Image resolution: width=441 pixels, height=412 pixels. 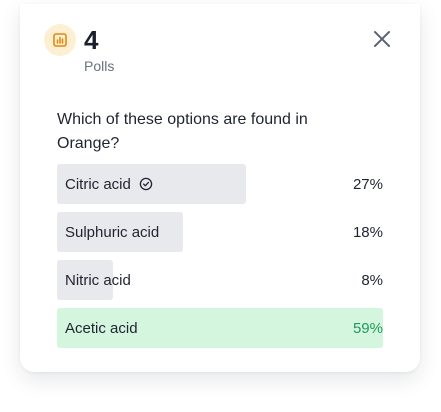 What do you see at coordinates (220, 232) in the screenshot?
I see `poll-option-sulphuric-acid: Sulphuric acid 18%` at bounding box center [220, 232].